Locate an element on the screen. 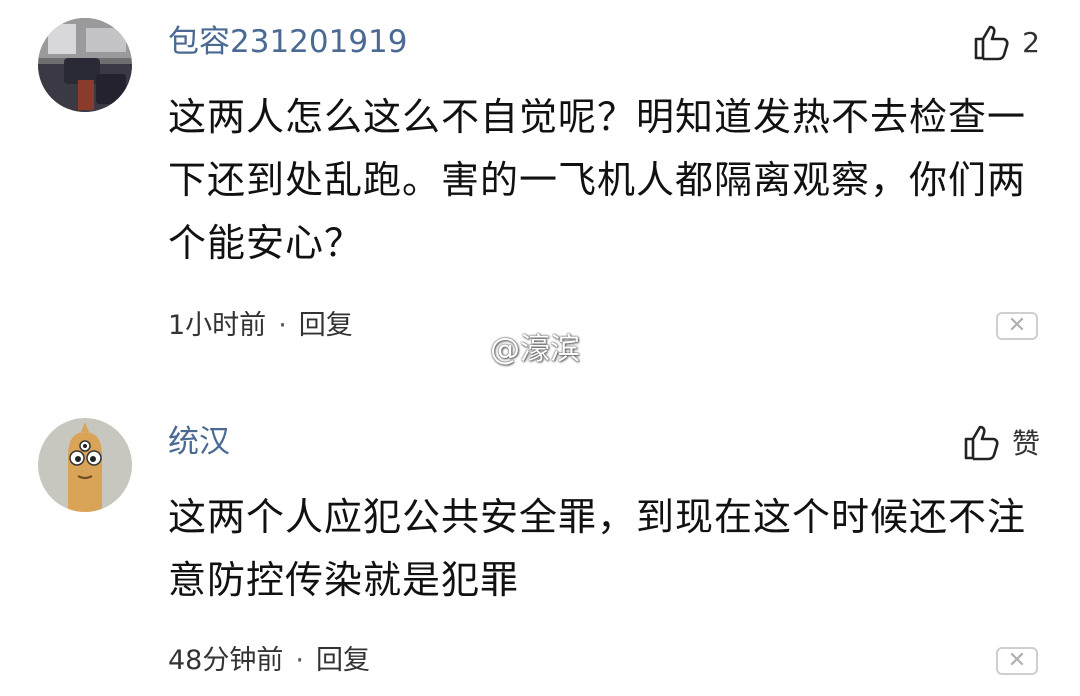 Image resolution: width=1080 pixels, height=696 pixels. username: 统汉 is located at coordinates (199, 442).